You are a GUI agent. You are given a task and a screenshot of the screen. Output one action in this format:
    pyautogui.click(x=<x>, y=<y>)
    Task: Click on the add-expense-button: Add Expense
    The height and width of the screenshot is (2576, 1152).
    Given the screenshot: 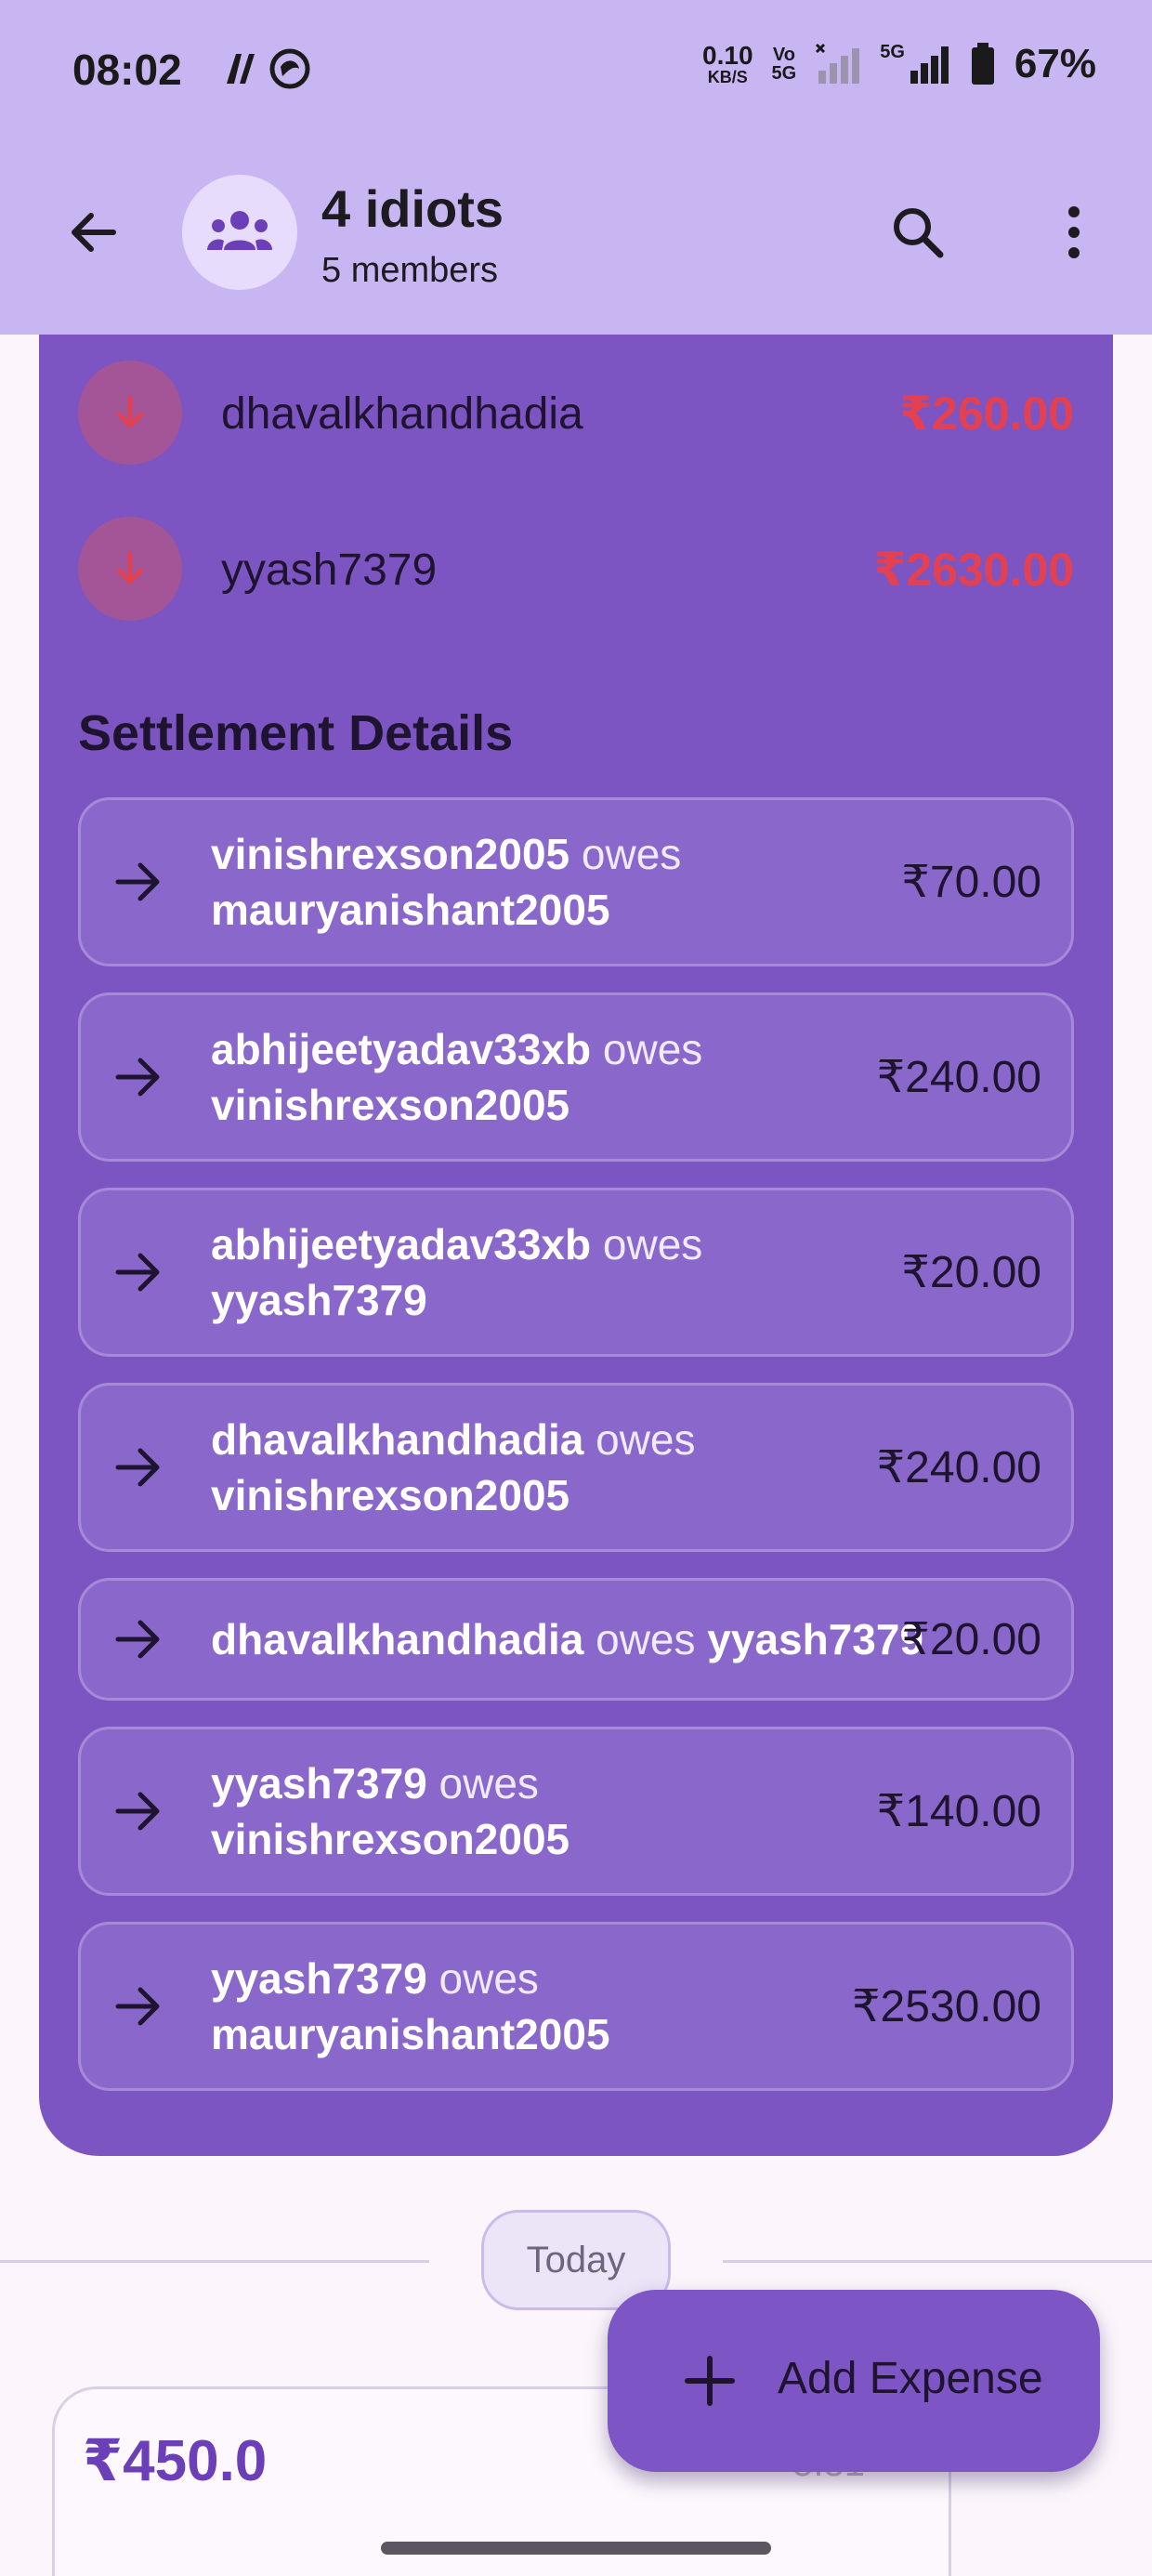 What is the action you would take?
    pyautogui.click(x=854, y=2381)
    